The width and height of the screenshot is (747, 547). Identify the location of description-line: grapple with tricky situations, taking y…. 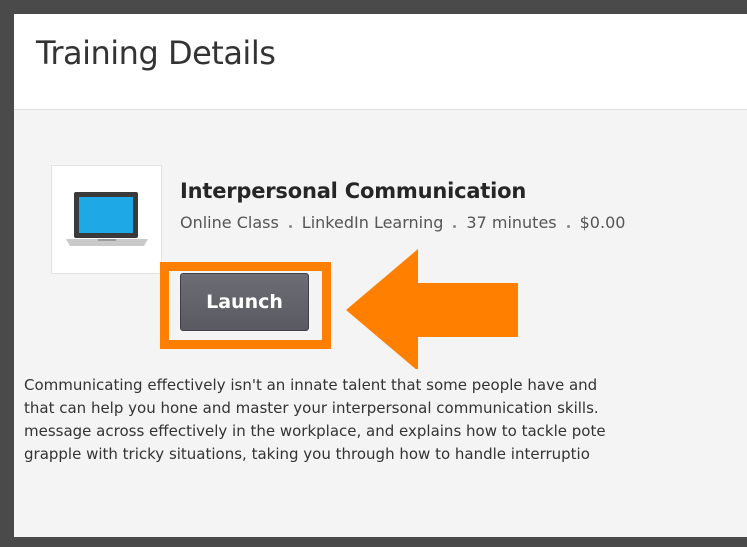
(307, 454).